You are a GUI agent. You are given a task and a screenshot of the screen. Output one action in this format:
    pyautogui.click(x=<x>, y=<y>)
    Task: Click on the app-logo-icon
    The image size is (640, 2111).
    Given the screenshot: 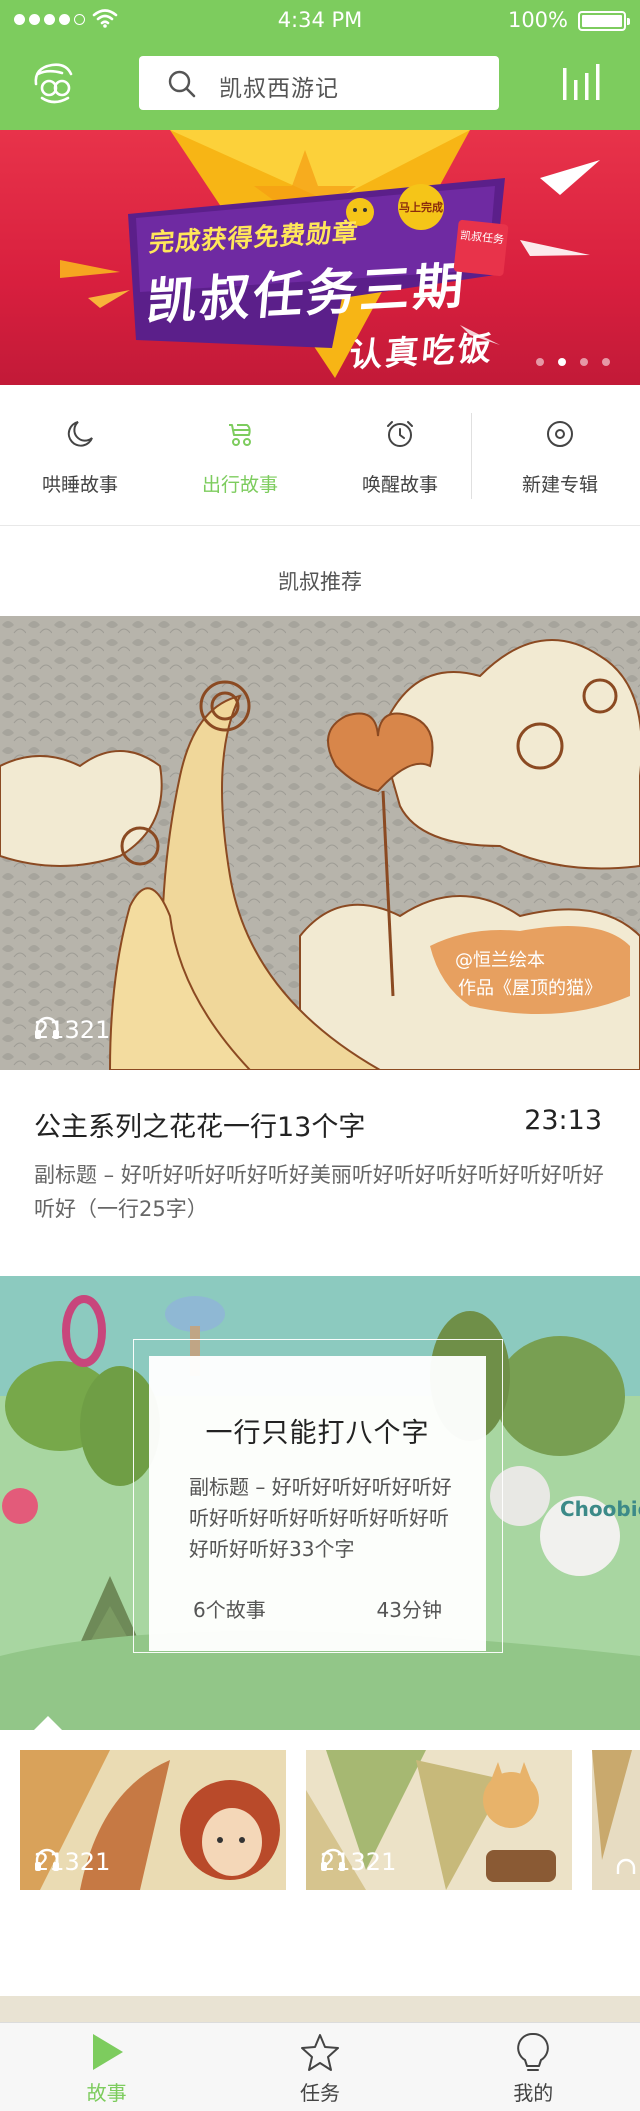 What is the action you would take?
    pyautogui.click(x=53, y=83)
    